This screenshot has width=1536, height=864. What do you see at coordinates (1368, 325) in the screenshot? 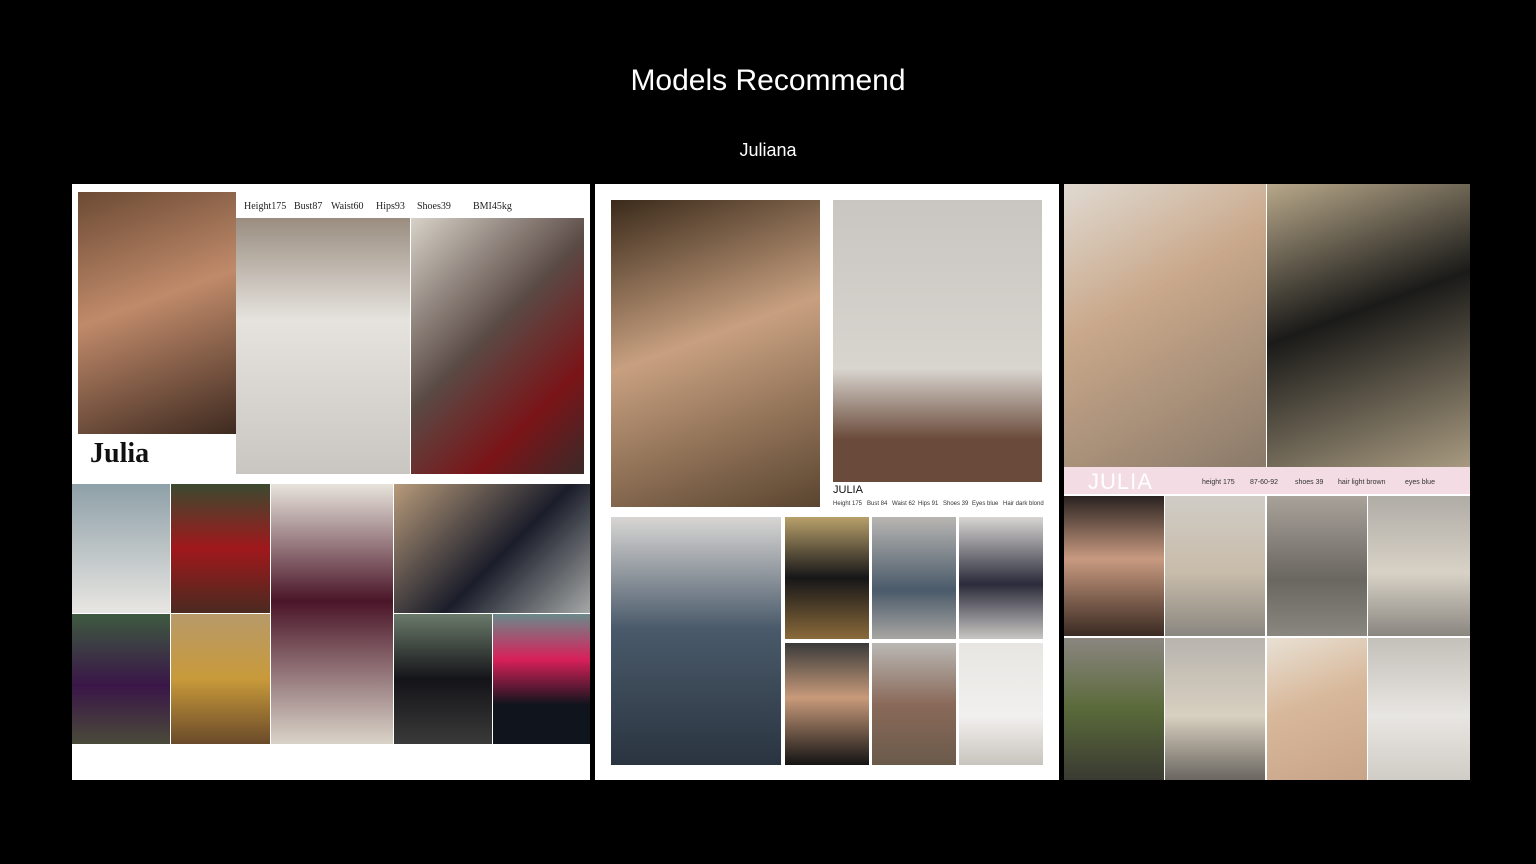
I see `coat-photo` at bounding box center [1368, 325].